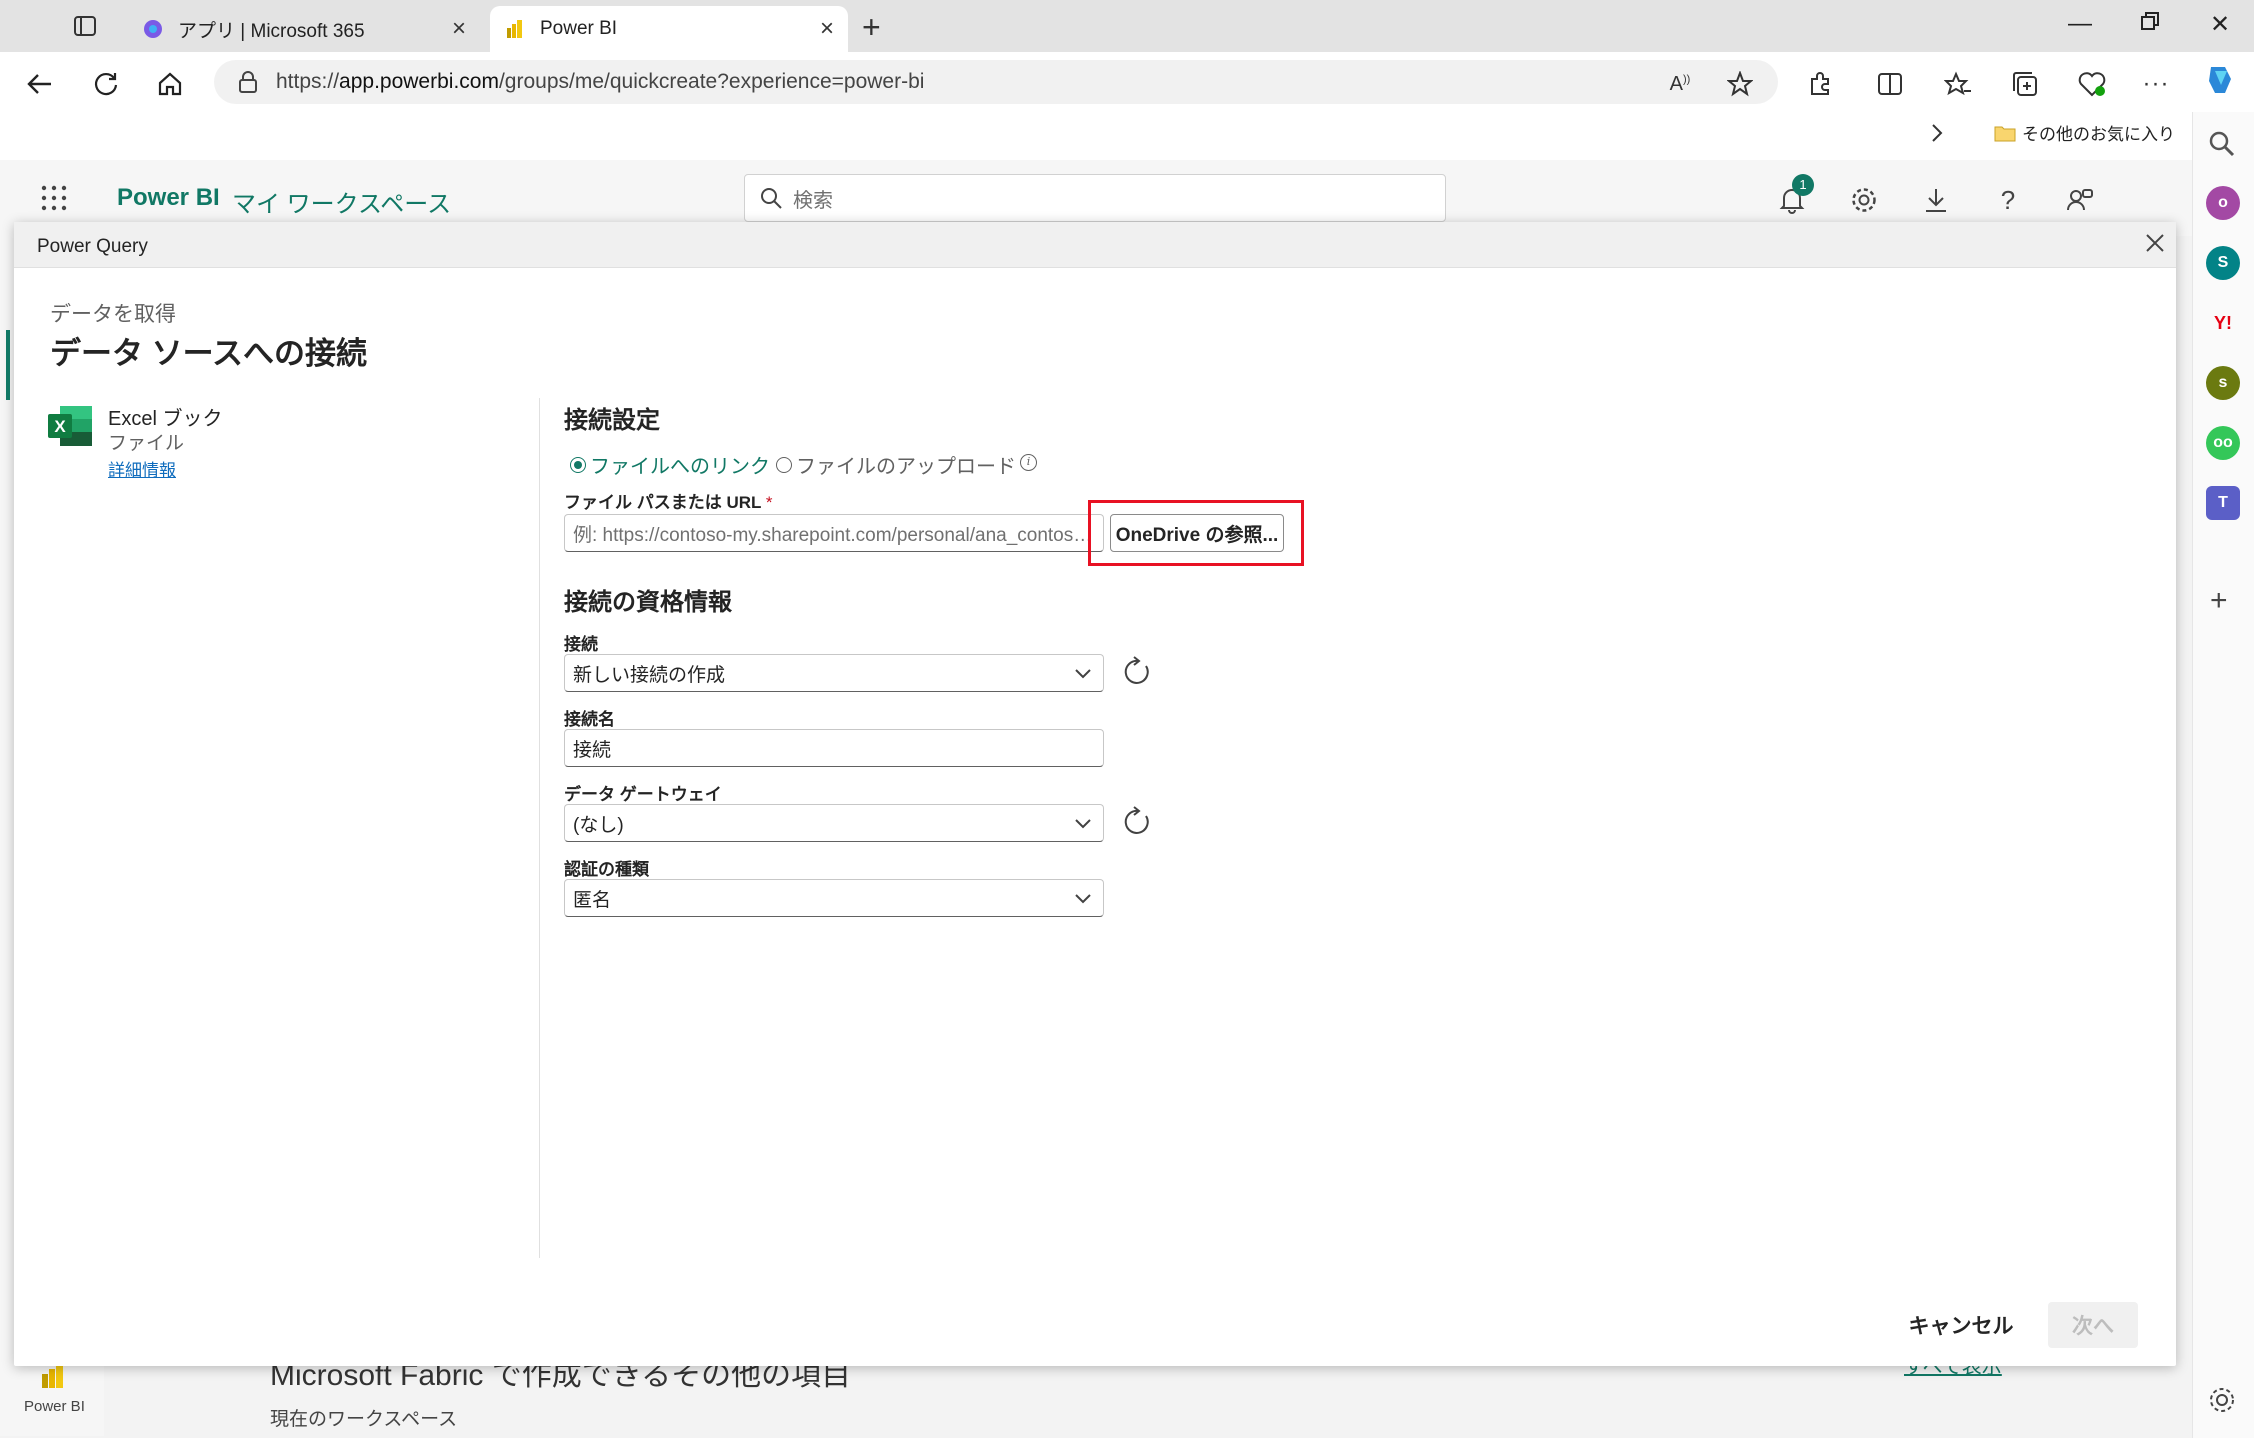  Describe the element at coordinates (364, 1419) in the screenshot. I see `background-section-subtitle: 現在のワークスペース` at that location.